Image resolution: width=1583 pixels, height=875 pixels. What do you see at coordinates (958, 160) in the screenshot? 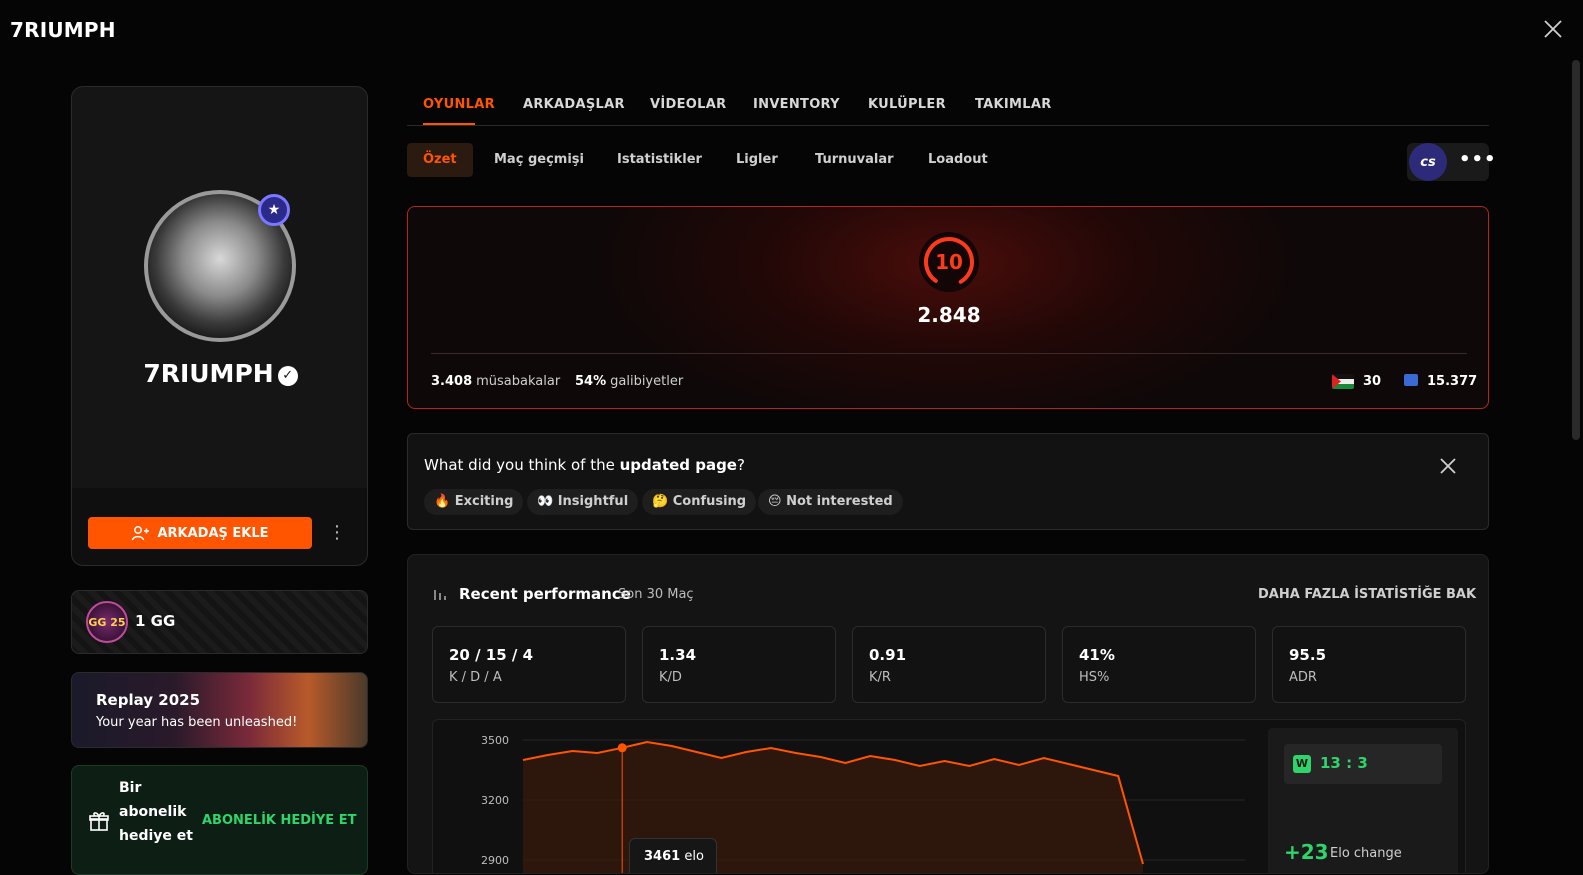
I see `subtab-loadout: Loadout` at bounding box center [958, 160].